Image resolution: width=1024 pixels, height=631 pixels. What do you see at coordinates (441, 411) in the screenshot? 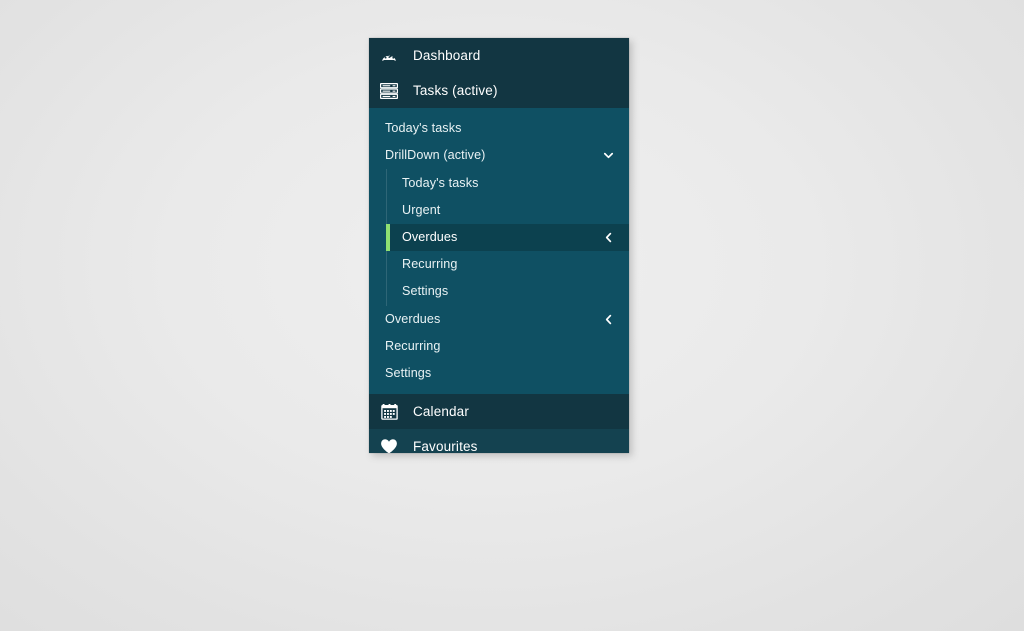
I see `sidebar-item-label: Calendar` at bounding box center [441, 411].